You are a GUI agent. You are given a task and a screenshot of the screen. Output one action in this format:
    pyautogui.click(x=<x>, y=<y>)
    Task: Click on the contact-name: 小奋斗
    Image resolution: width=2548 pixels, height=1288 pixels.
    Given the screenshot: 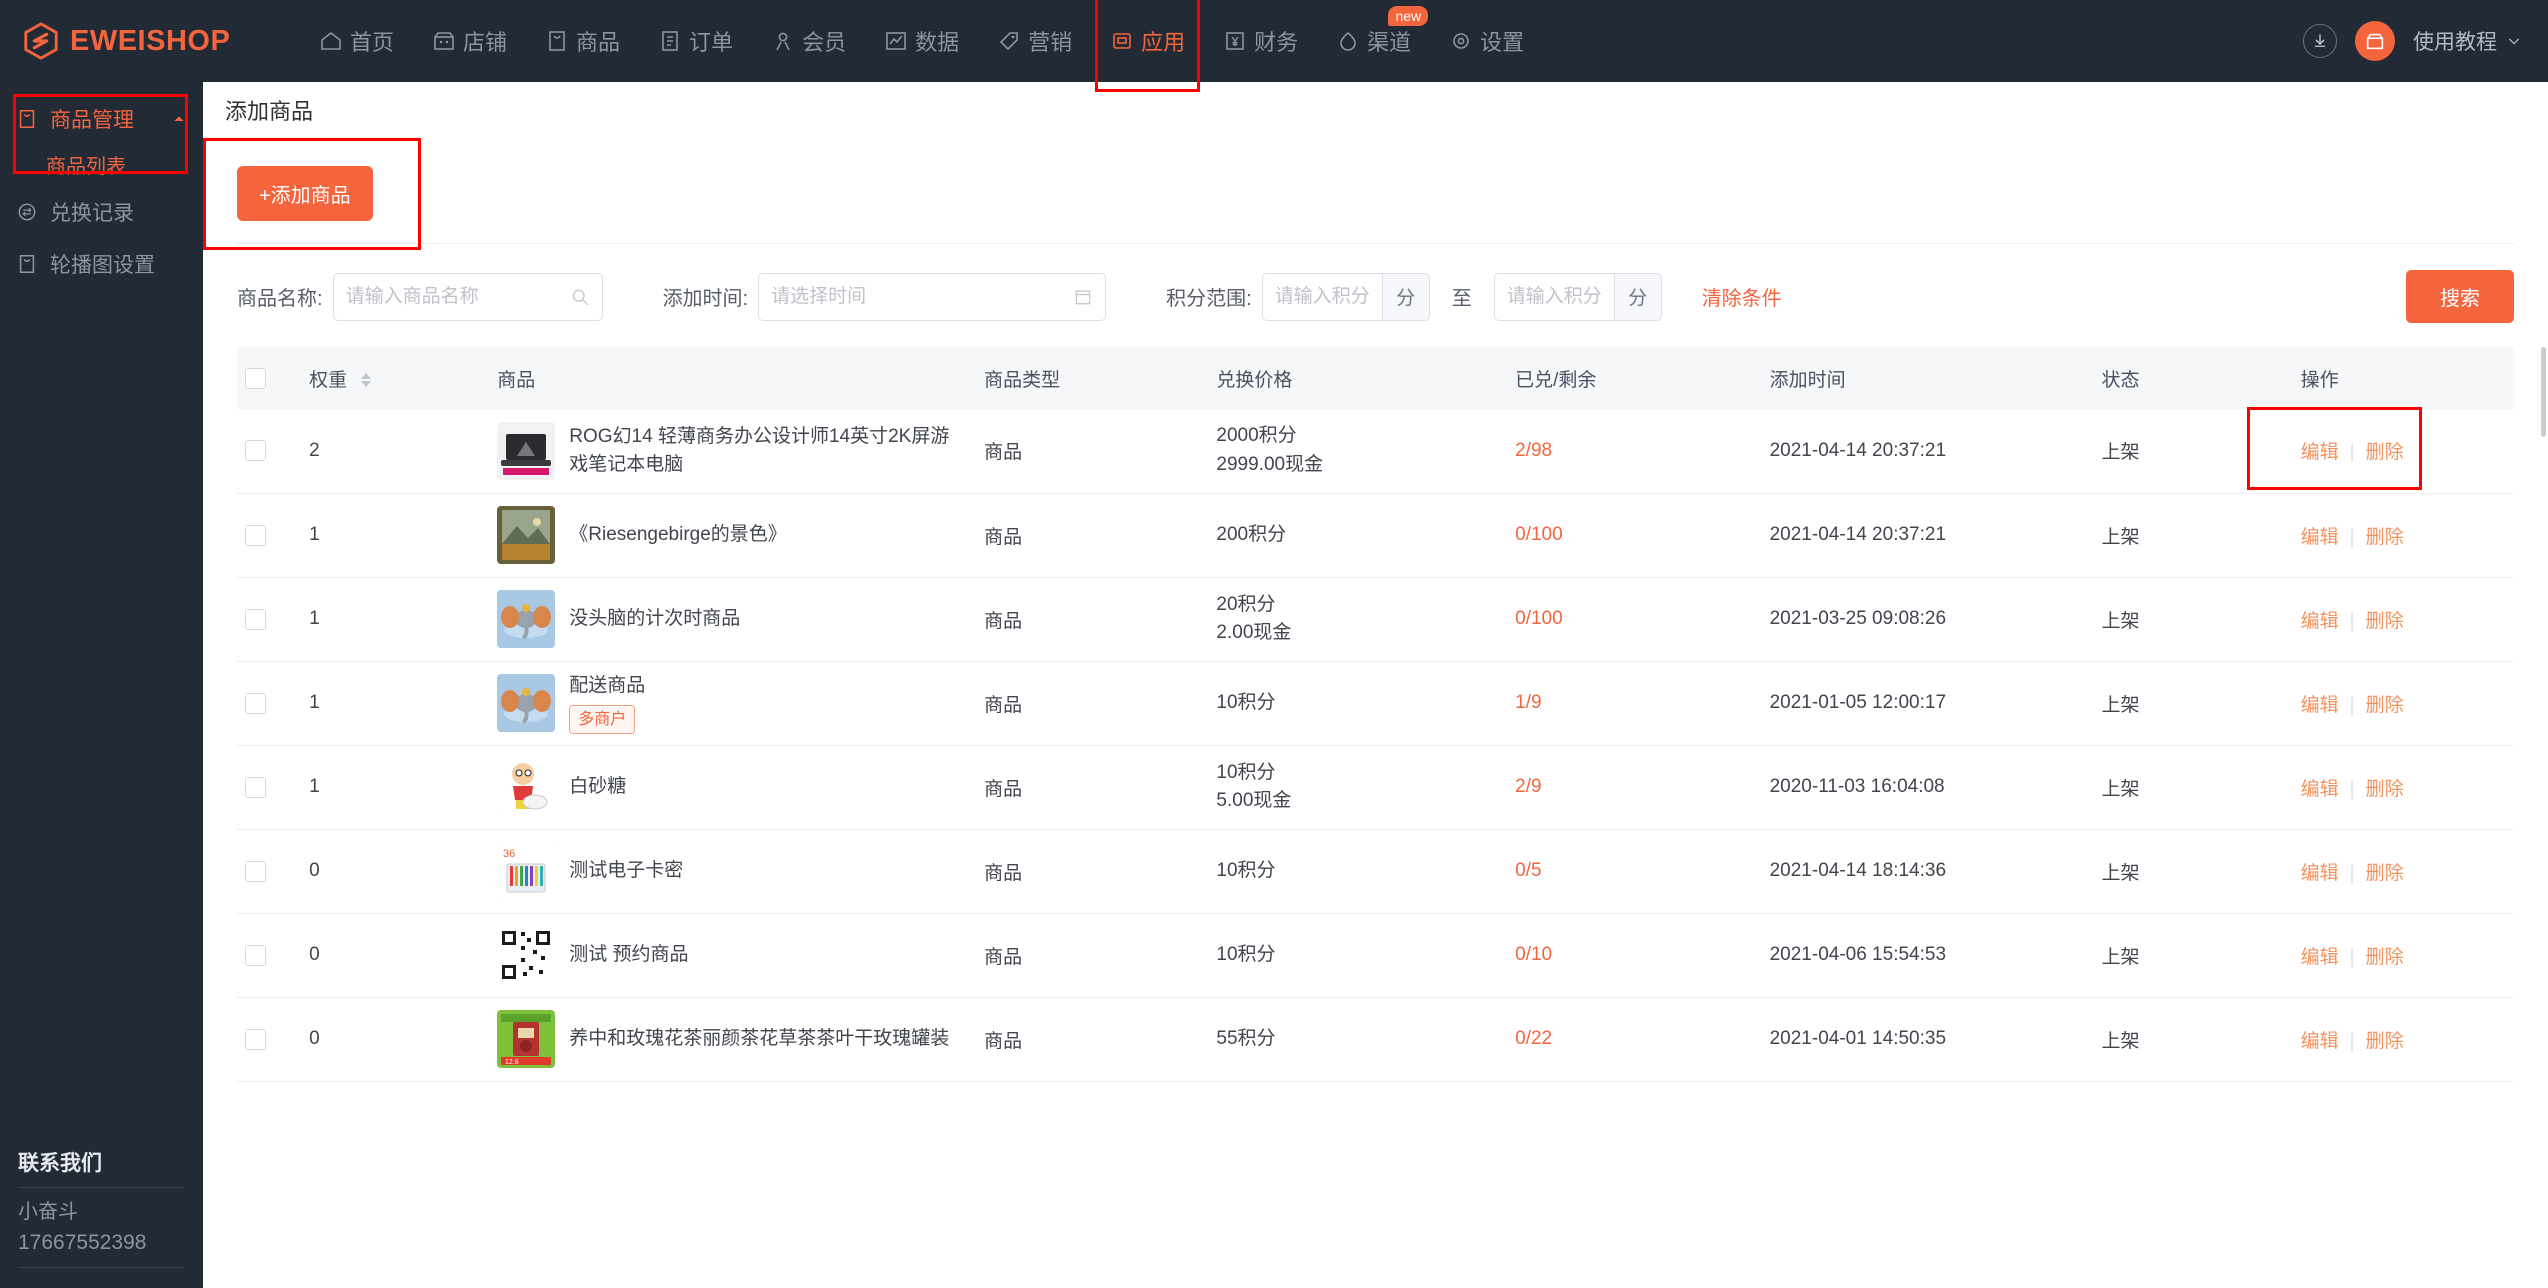 What is the action you would take?
    pyautogui.click(x=48, y=1211)
    